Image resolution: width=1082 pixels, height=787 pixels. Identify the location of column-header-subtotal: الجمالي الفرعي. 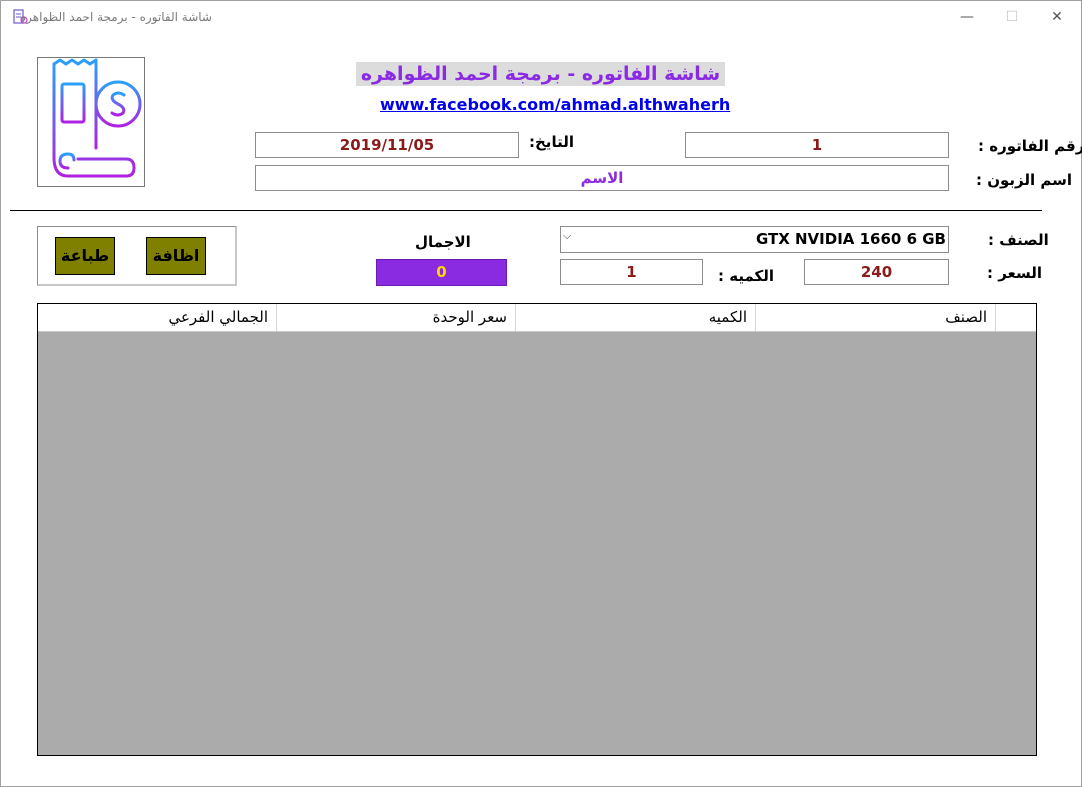
(157, 317).